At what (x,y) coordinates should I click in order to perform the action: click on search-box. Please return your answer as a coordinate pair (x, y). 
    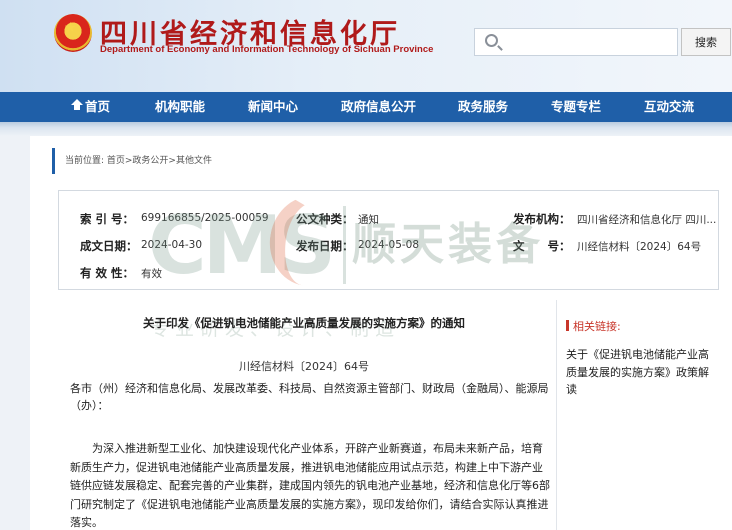
    Looking at the image, I should click on (576, 42).